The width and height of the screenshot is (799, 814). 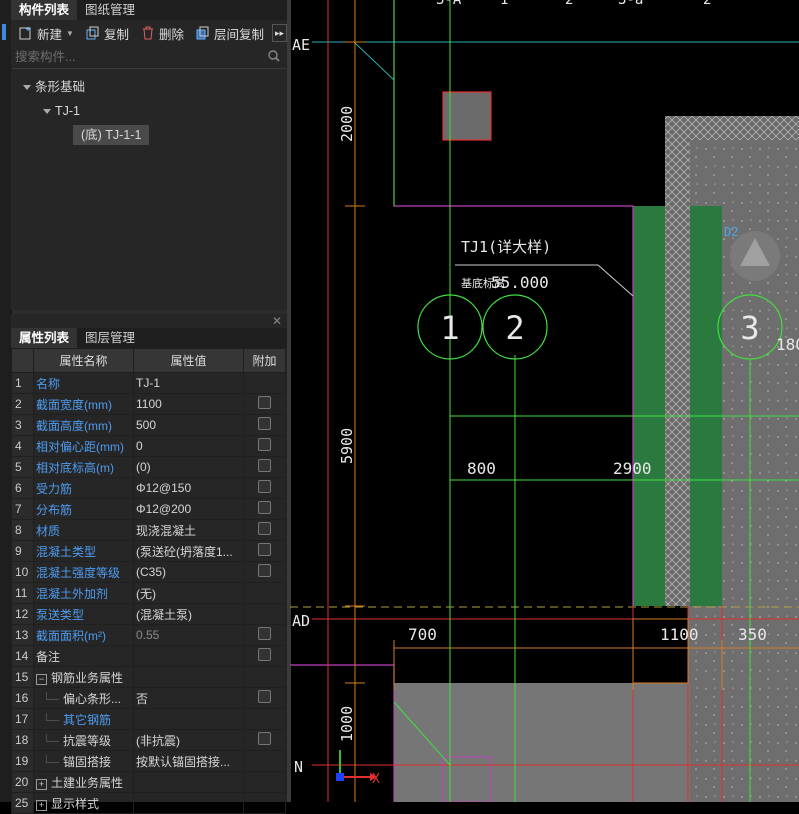 What do you see at coordinates (149, 135) in the screenshot?
I see `tree-node-tj1-1: (底) TJ-1-1` at bounding box center [149, 135].